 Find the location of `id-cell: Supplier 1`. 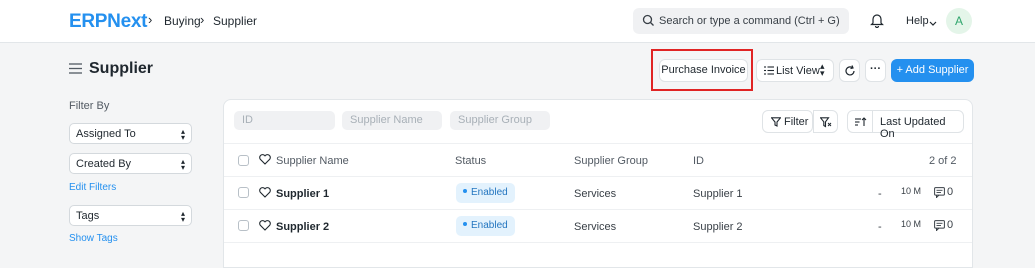

id-cell: Supplier 1 is located at coordinates (718, 194).